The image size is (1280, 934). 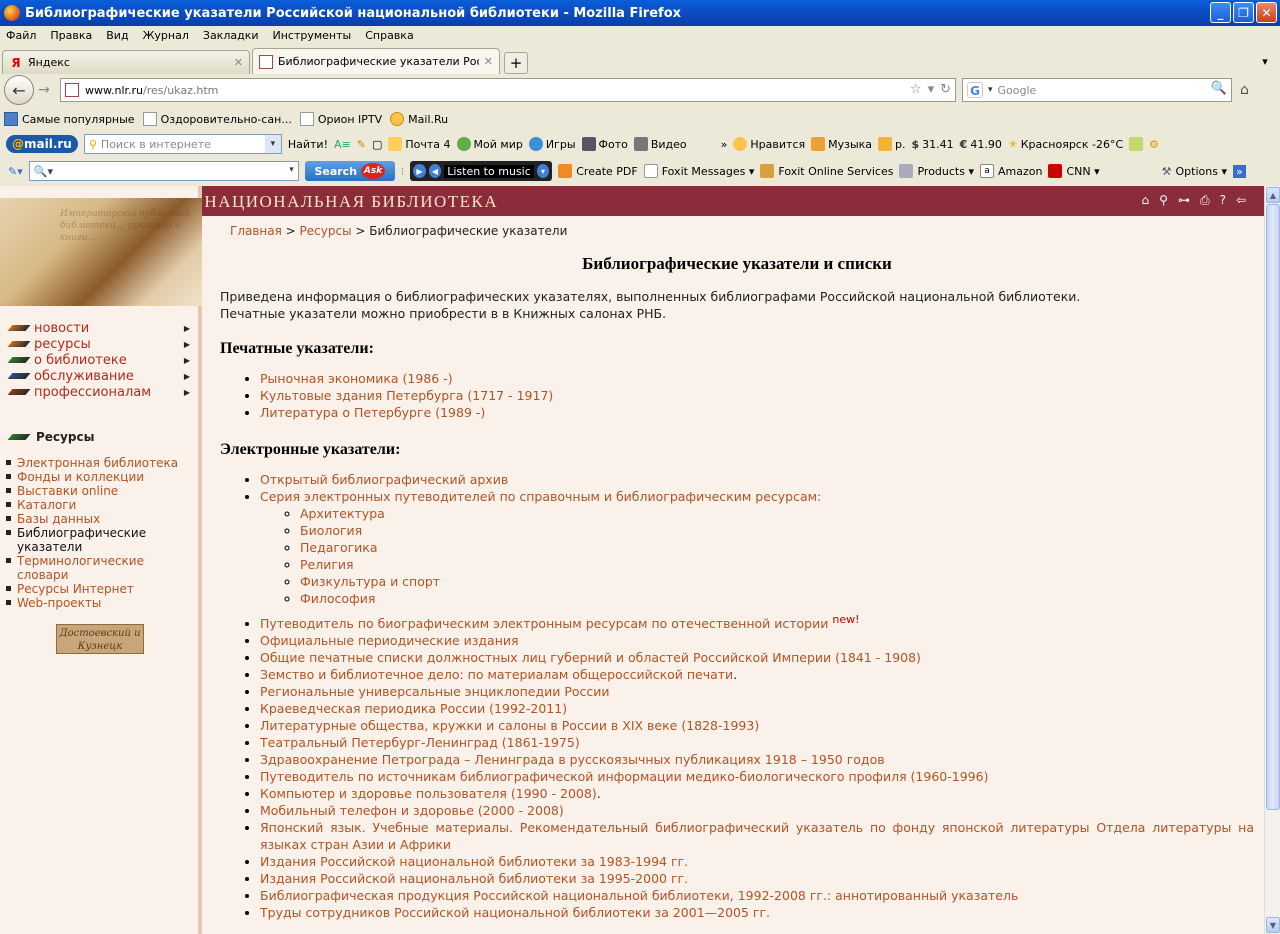 I want to click on nav-news: новости ▶, so click(x=98, y=328).